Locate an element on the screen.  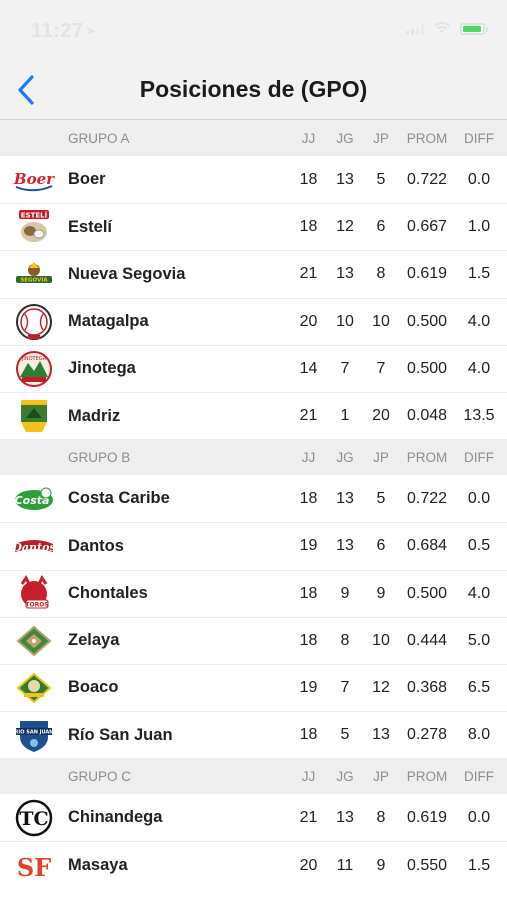
table-row: TOROS Chontales 18 9 9 0.500 4.0 is located at coordinates (253, 593).